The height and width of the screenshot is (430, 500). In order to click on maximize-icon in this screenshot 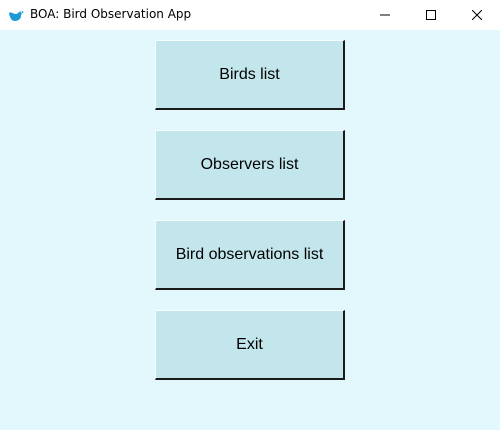, I will do `click(431, 15)`.